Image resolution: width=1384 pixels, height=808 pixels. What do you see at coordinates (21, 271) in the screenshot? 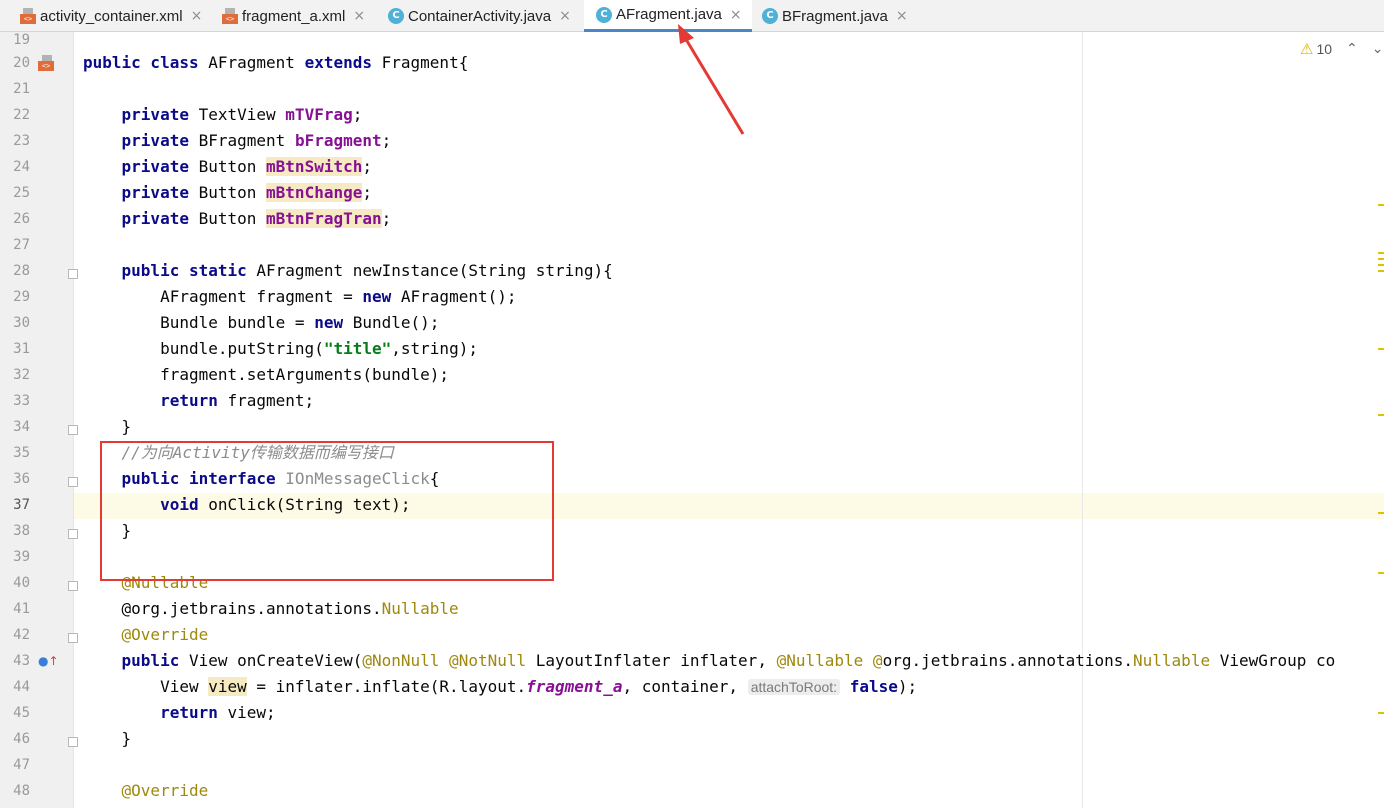
I see `line-number: 28` at bounding box center [21, 271].